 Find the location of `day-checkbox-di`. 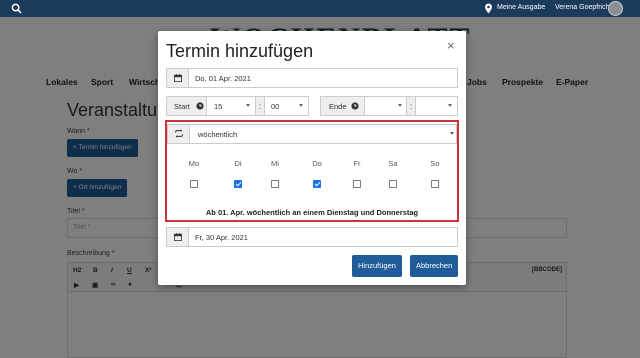

day-checkbox-di is located at coordinates (238, 184).